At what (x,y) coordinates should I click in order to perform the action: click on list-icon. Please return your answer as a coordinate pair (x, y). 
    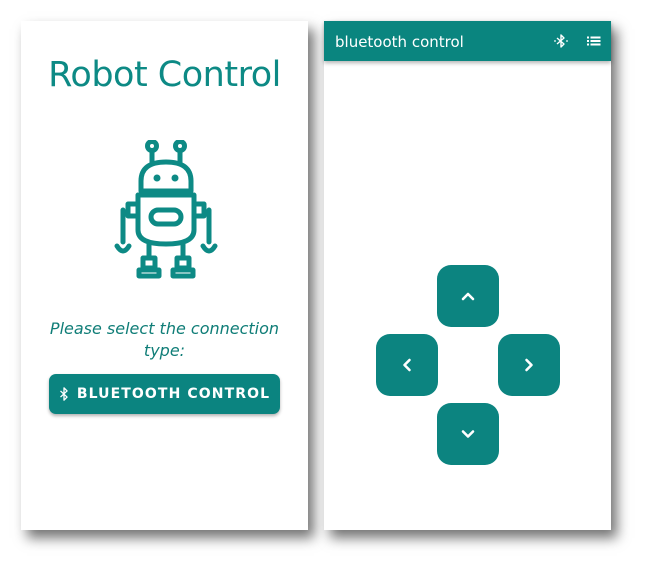
    Looking at the image, I should click on (594, 41).